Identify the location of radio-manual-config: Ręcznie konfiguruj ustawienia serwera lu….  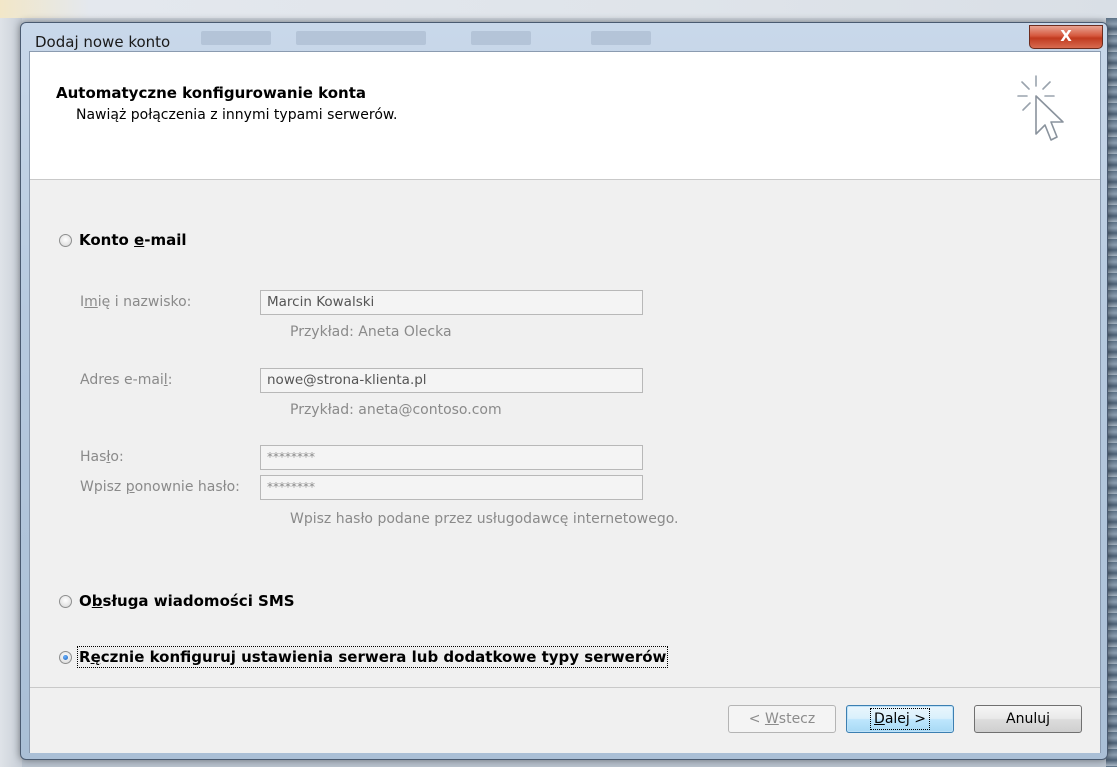
(364, 657).